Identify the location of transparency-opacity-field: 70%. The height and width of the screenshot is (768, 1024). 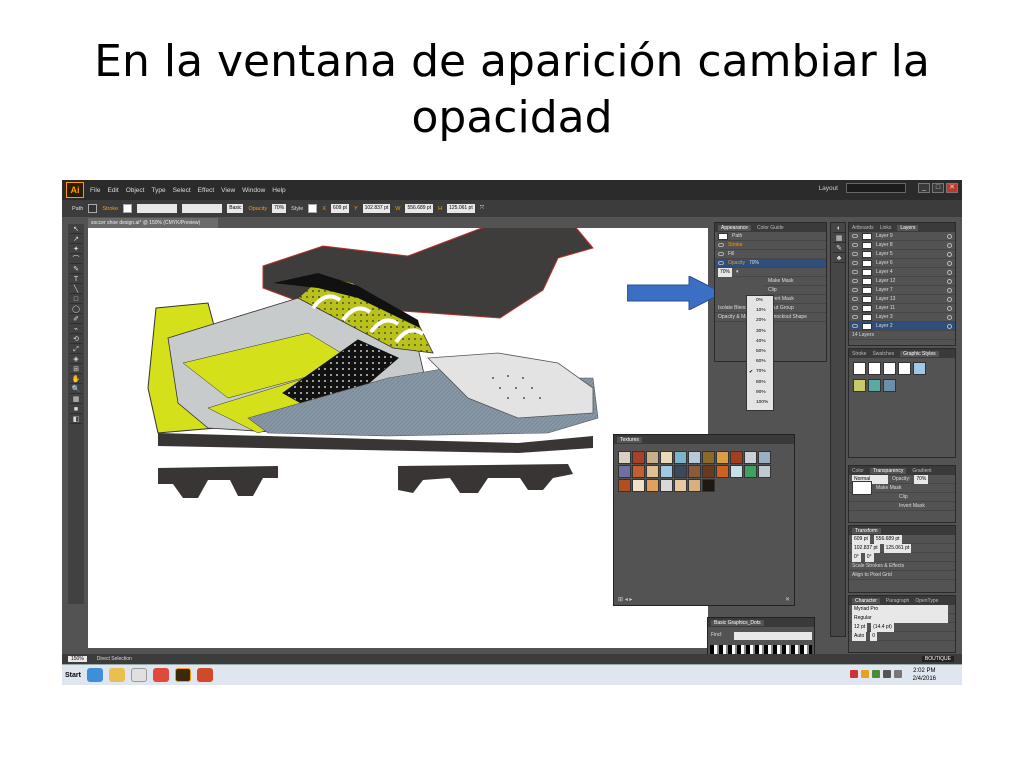
(921, 479).